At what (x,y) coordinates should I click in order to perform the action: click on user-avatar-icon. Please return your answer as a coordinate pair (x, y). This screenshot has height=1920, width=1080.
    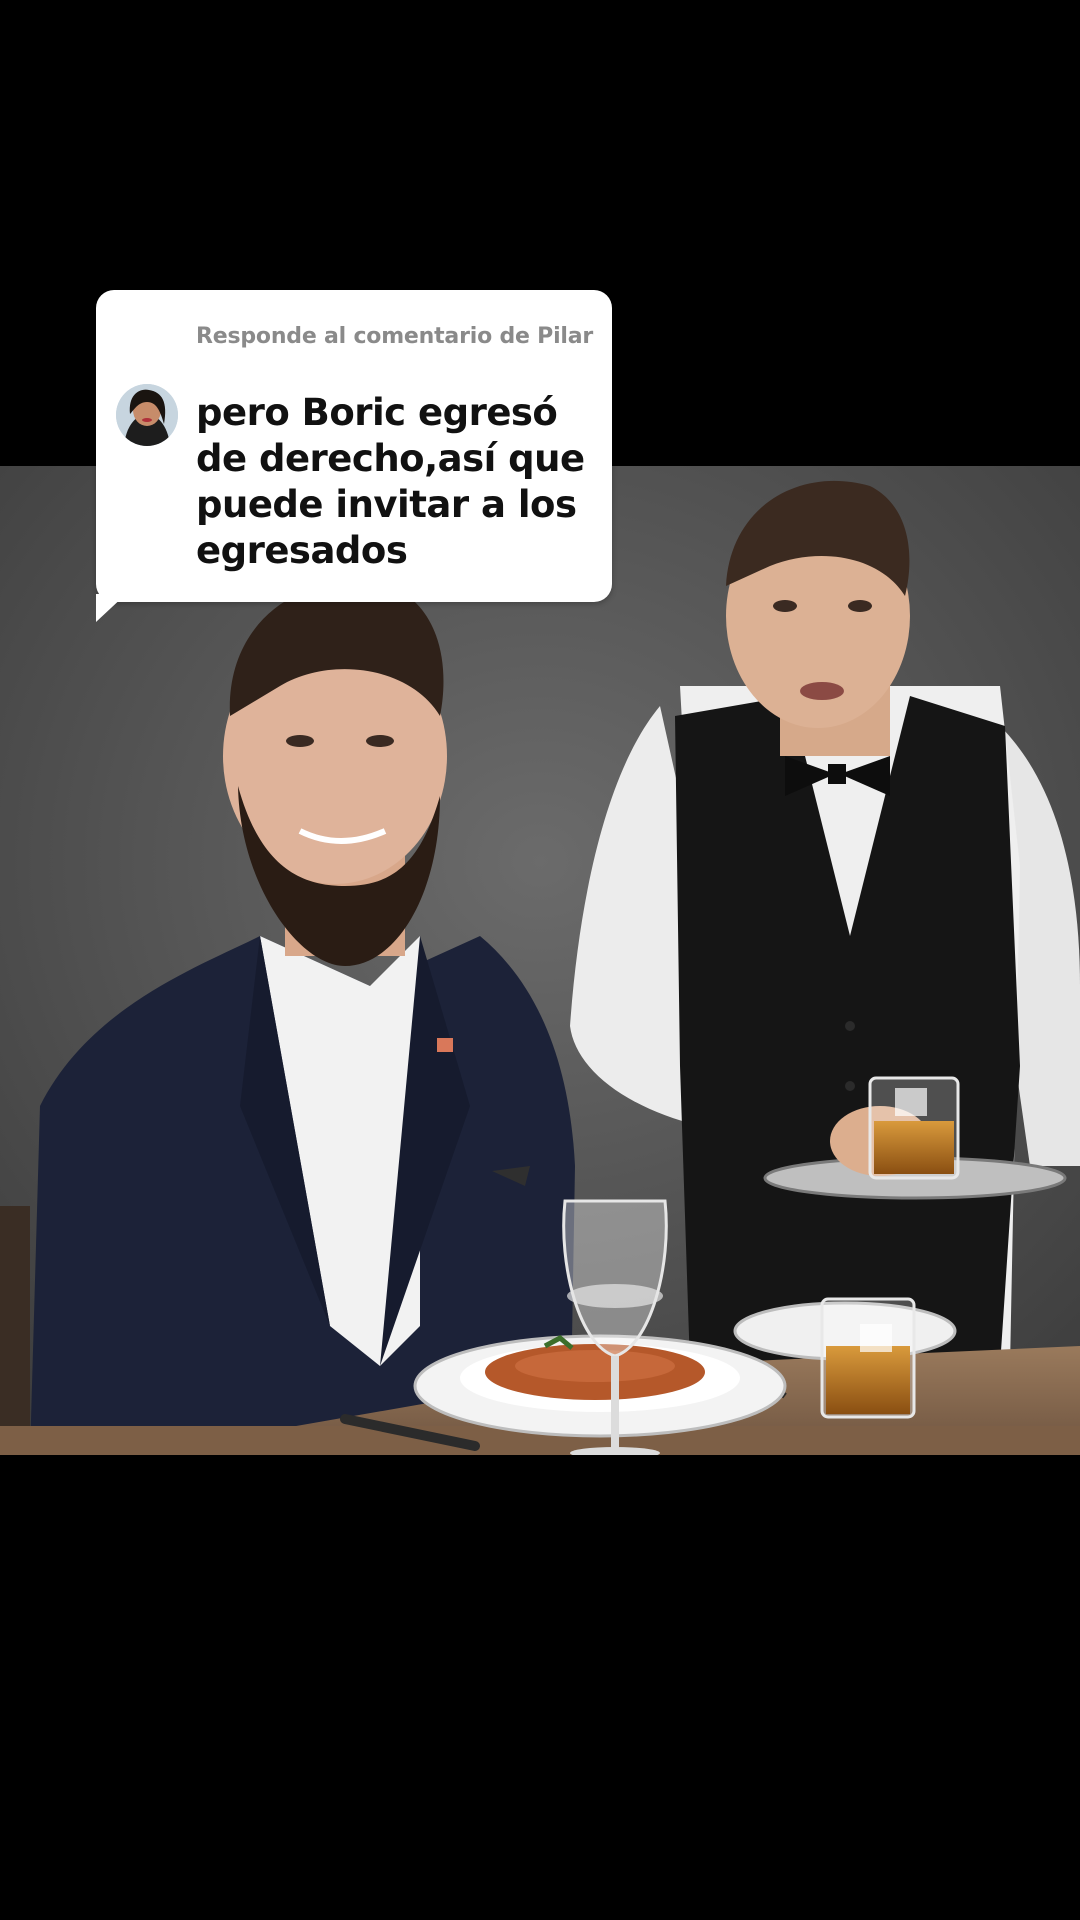
    Looking at the image, I should click on (147, 415).